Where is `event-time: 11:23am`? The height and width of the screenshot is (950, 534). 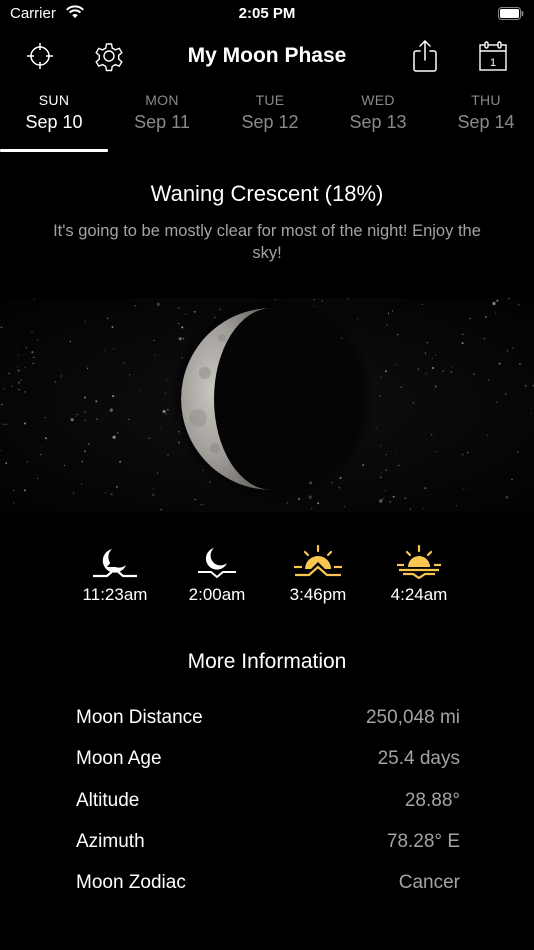 event-time: 11:23am is located at coordinates (115, 594).